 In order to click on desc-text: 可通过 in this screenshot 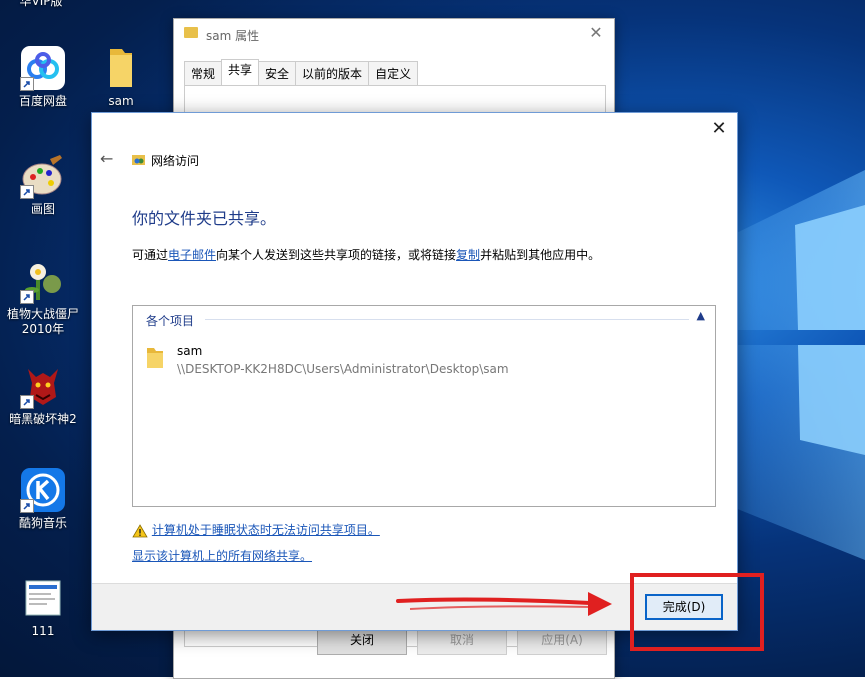, I will do `click(150, 255)`.